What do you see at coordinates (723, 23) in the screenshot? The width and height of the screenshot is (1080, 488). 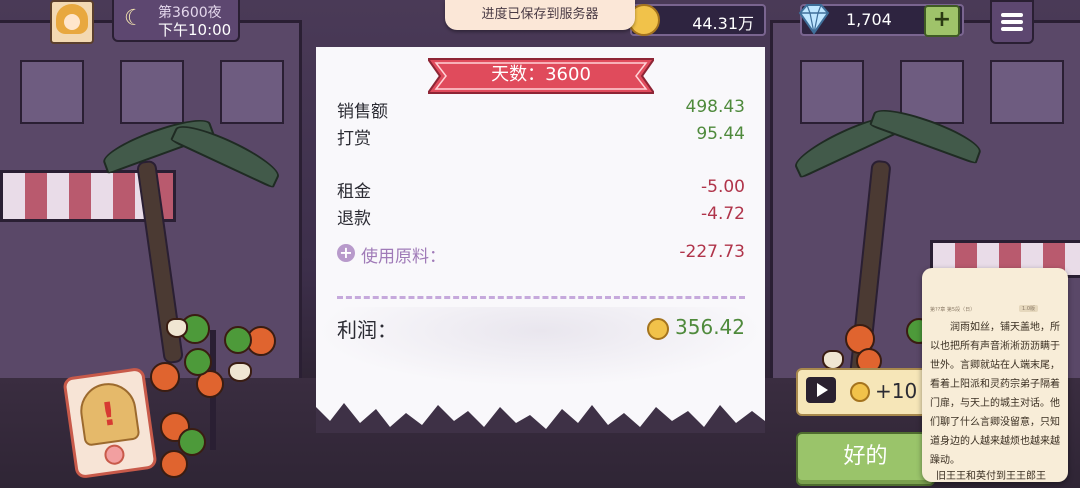 I see `coin-amount: 44.31万` at bounding box center [723, 23].